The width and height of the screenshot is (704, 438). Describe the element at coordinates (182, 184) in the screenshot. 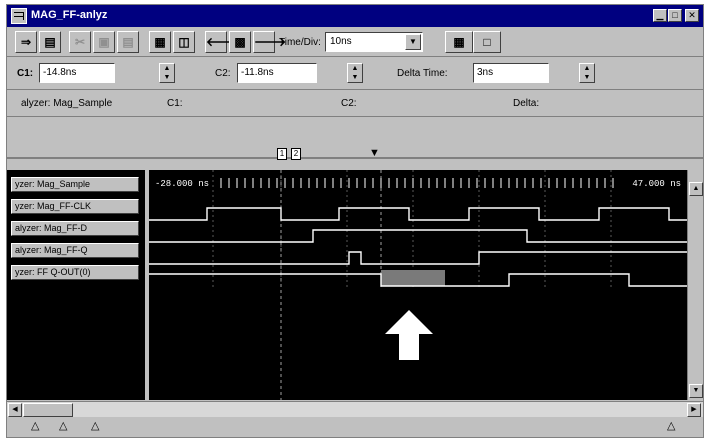

I see `time-left-label: -28.000 ns` at that location.